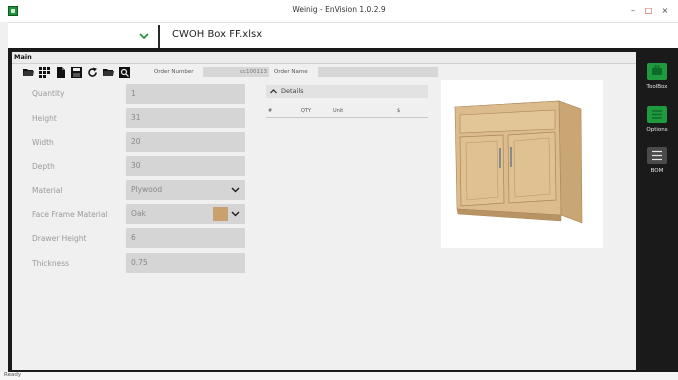 The width and height of the screenshot is (678, 380). I want to click on face-frame-material-select: Oak, so click(185, 214).